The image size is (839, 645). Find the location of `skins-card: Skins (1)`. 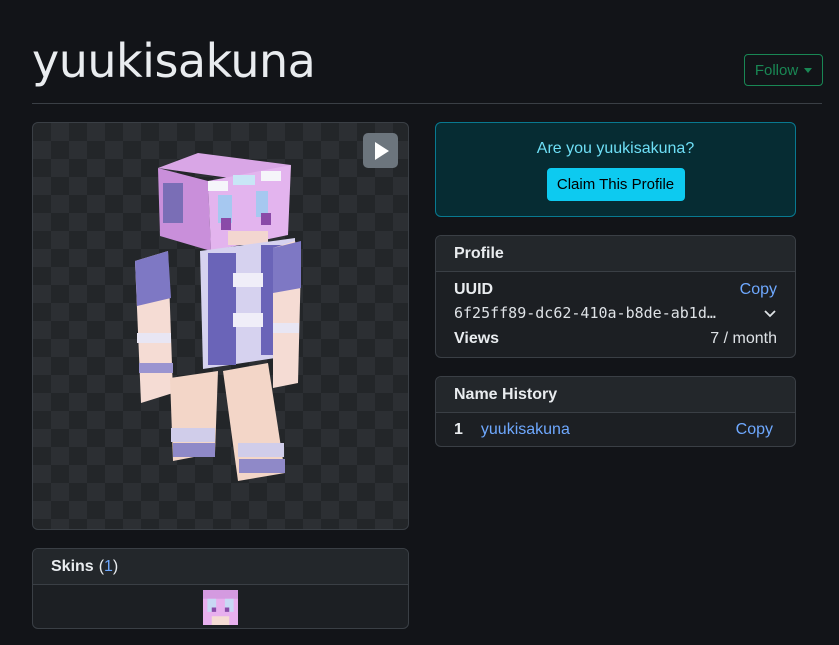

skins-card: Skins (1) is located at coordinates (220, 588).